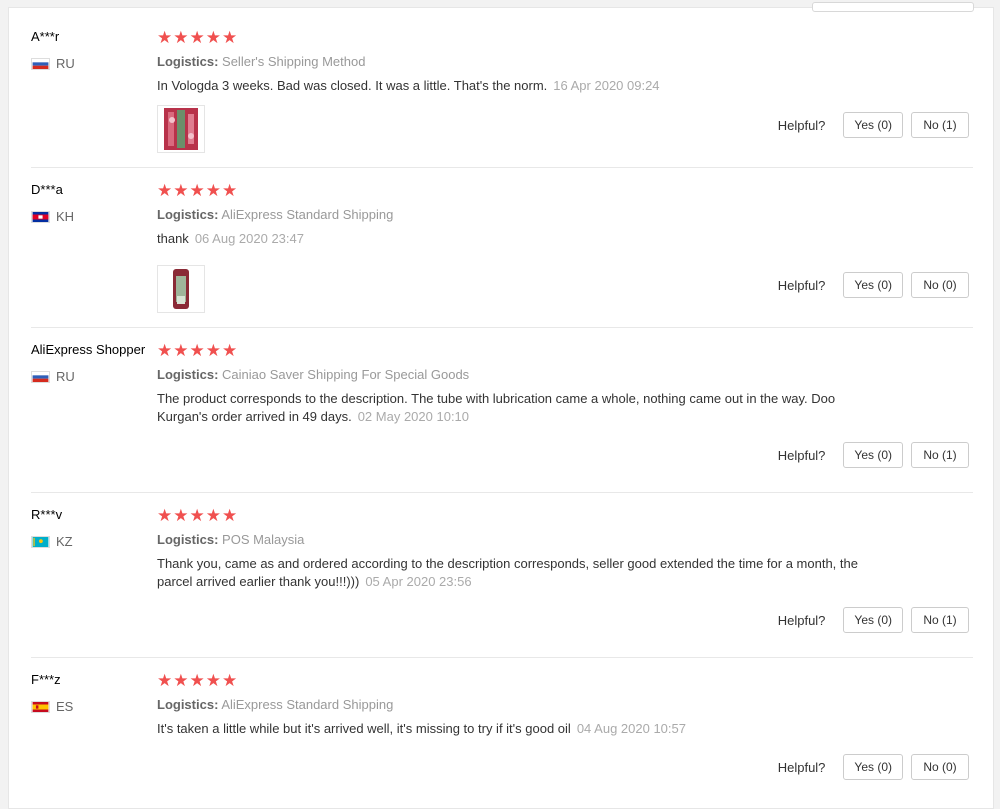 The image size is (1000, 809). What do you see at coordinates (52, 541) in the screenshot?
I see `reviewer-country: KZ` at bounding box center [52, 541].